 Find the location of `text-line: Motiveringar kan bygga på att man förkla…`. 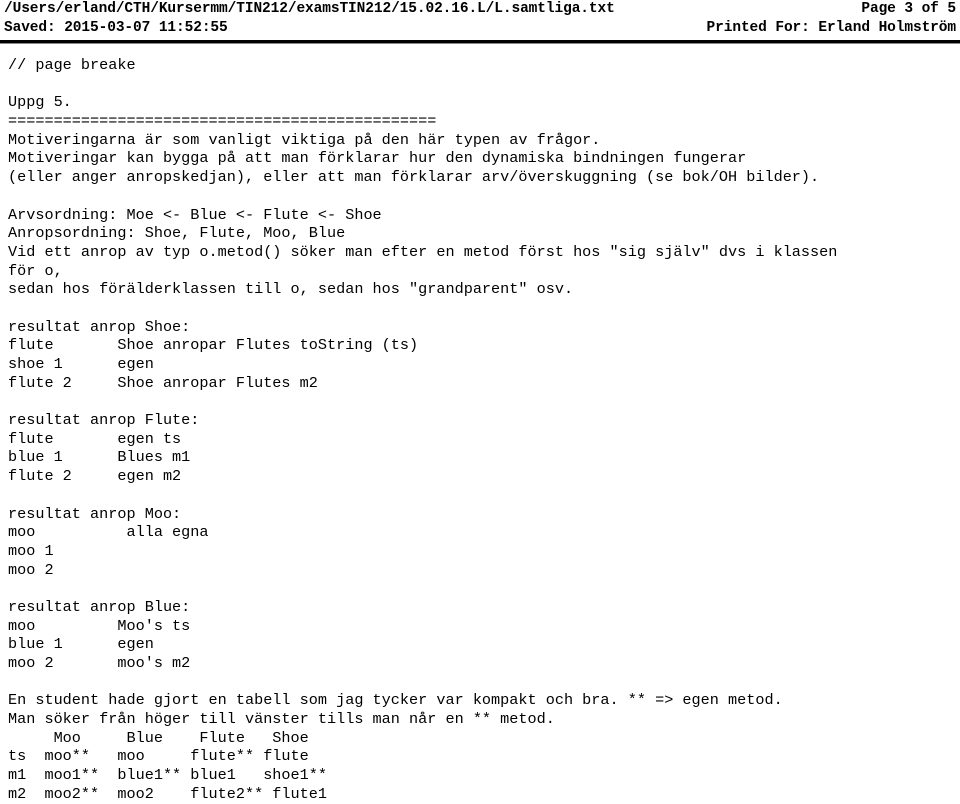

text-line: Motiveringar kan bygga på att man förkla… is located at coordinates (377, 158).